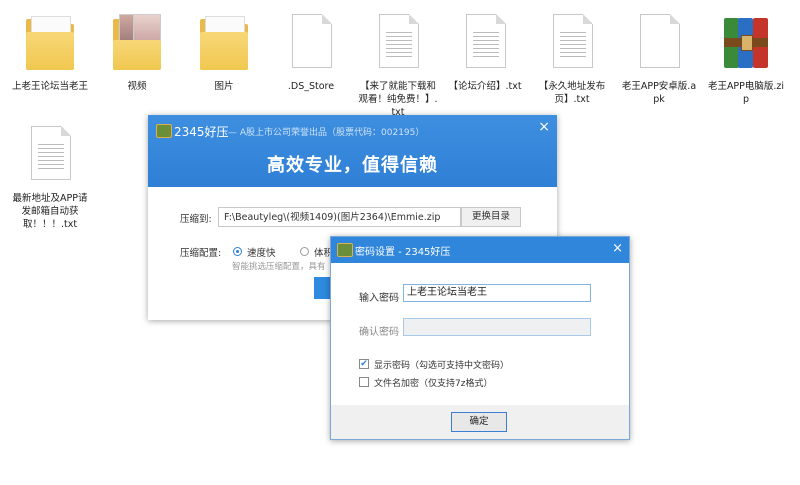 The width and height of the screenshot is (800, 485). I want to click on apk-file-icon, so click(659, 43).